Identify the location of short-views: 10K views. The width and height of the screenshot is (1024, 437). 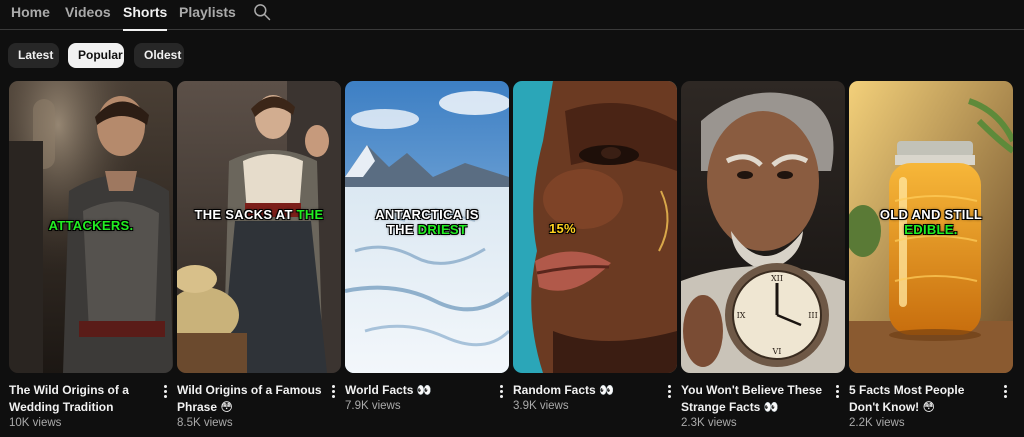
(35, 423).